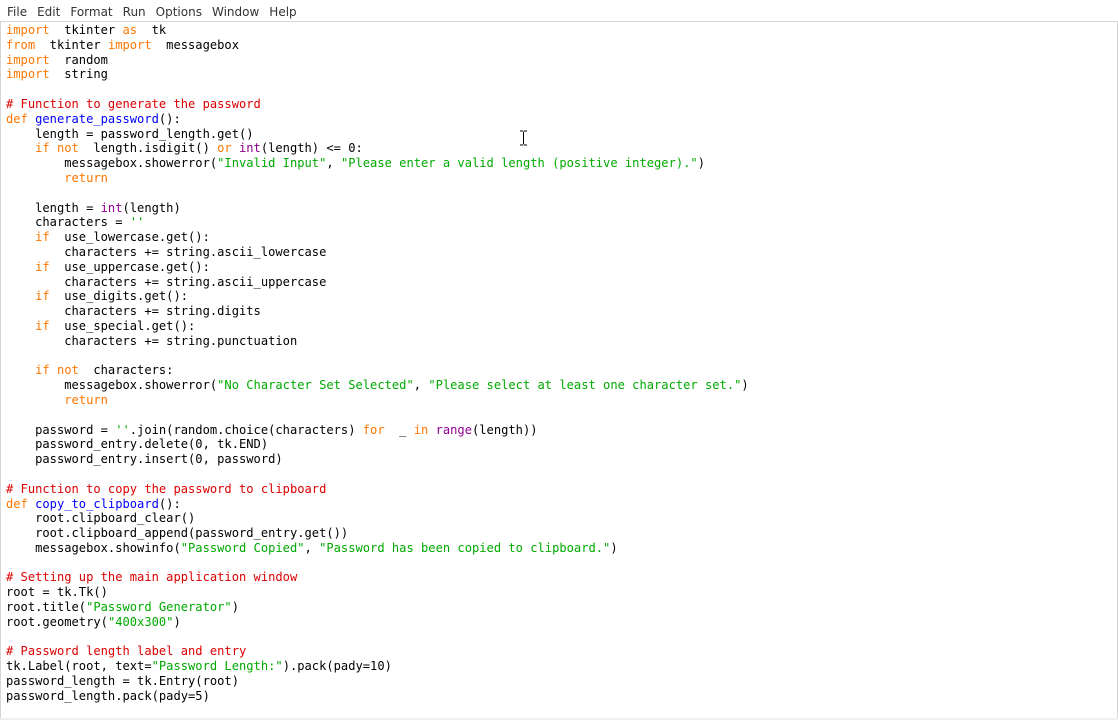  I want to click on menu-run: Run, so click(134, 11).